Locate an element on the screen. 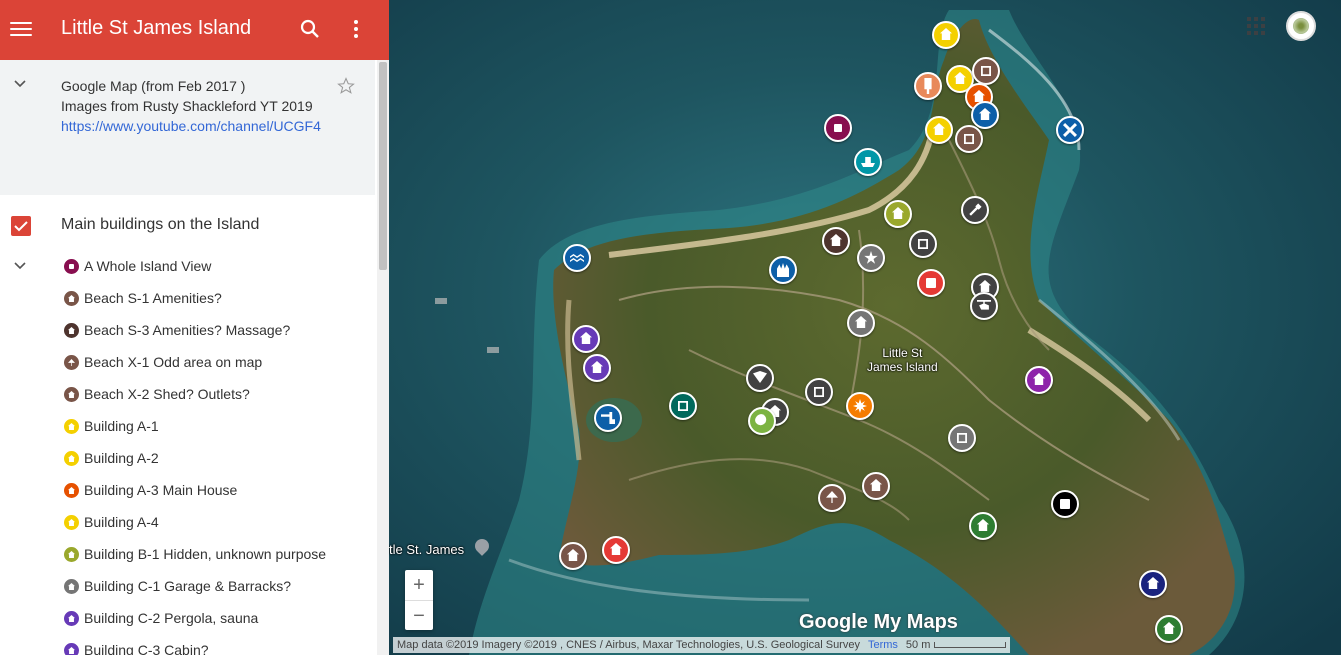 Image resolution: width=1341 pixels, height=655 pixels. marker-boat-dock is located at coordinates (868, 162).